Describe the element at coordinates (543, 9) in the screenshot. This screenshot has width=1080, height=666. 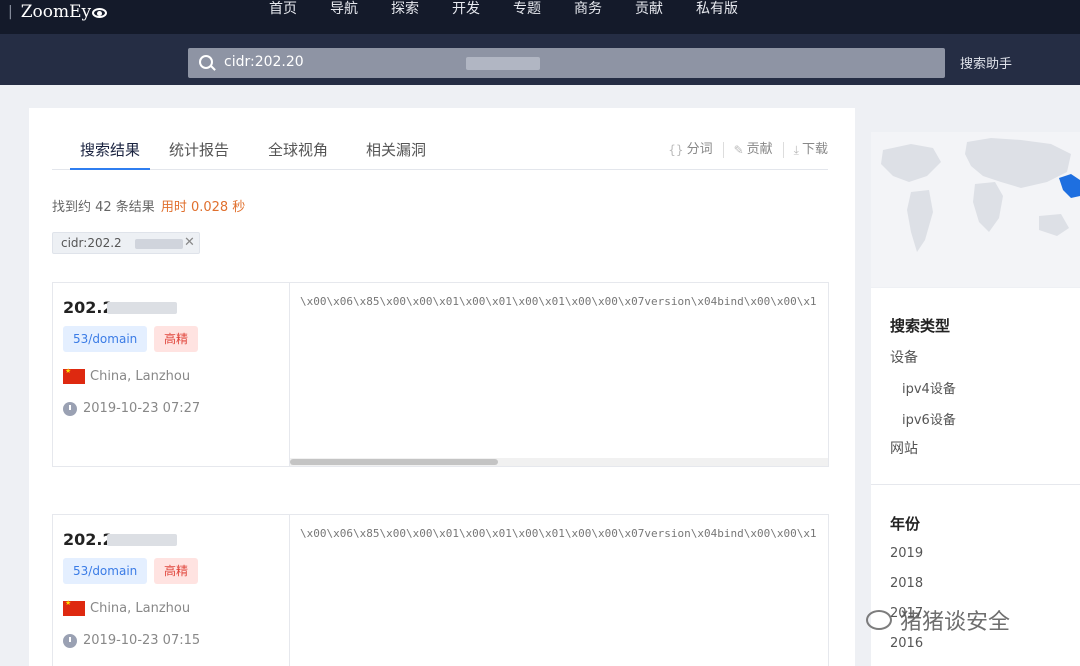
I see `nav-item-topics: 专题` at that location.